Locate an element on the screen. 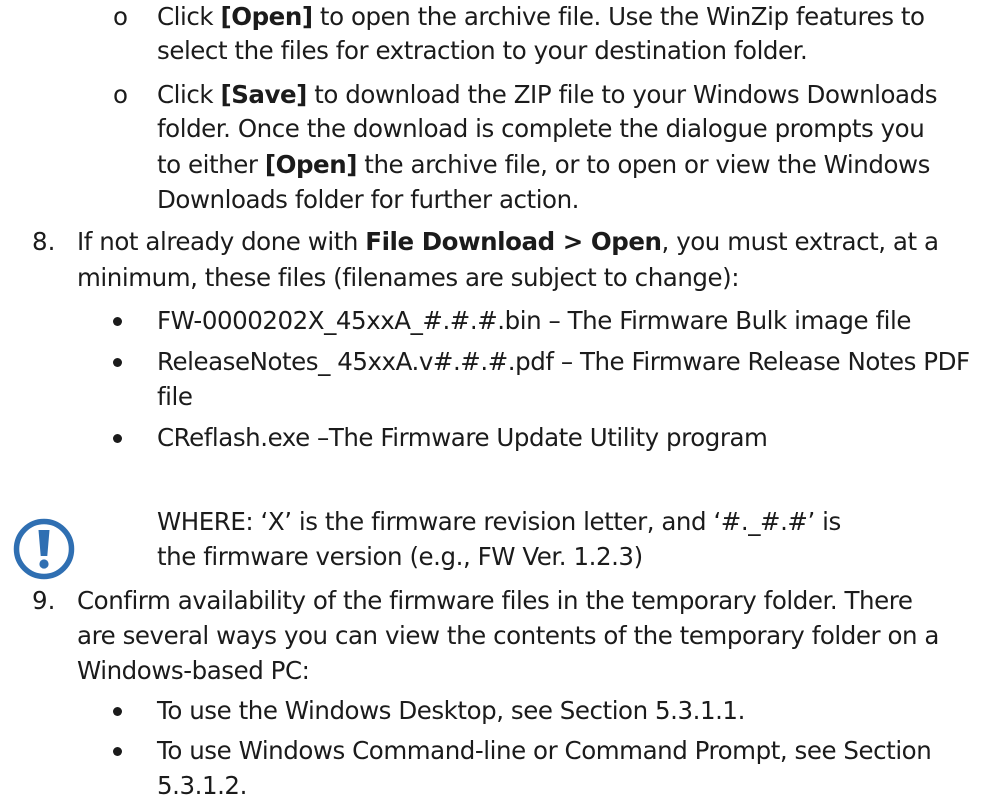 This screenshot has width=1007, height=803. step-number: 9. is located at coordinates (44, 600).